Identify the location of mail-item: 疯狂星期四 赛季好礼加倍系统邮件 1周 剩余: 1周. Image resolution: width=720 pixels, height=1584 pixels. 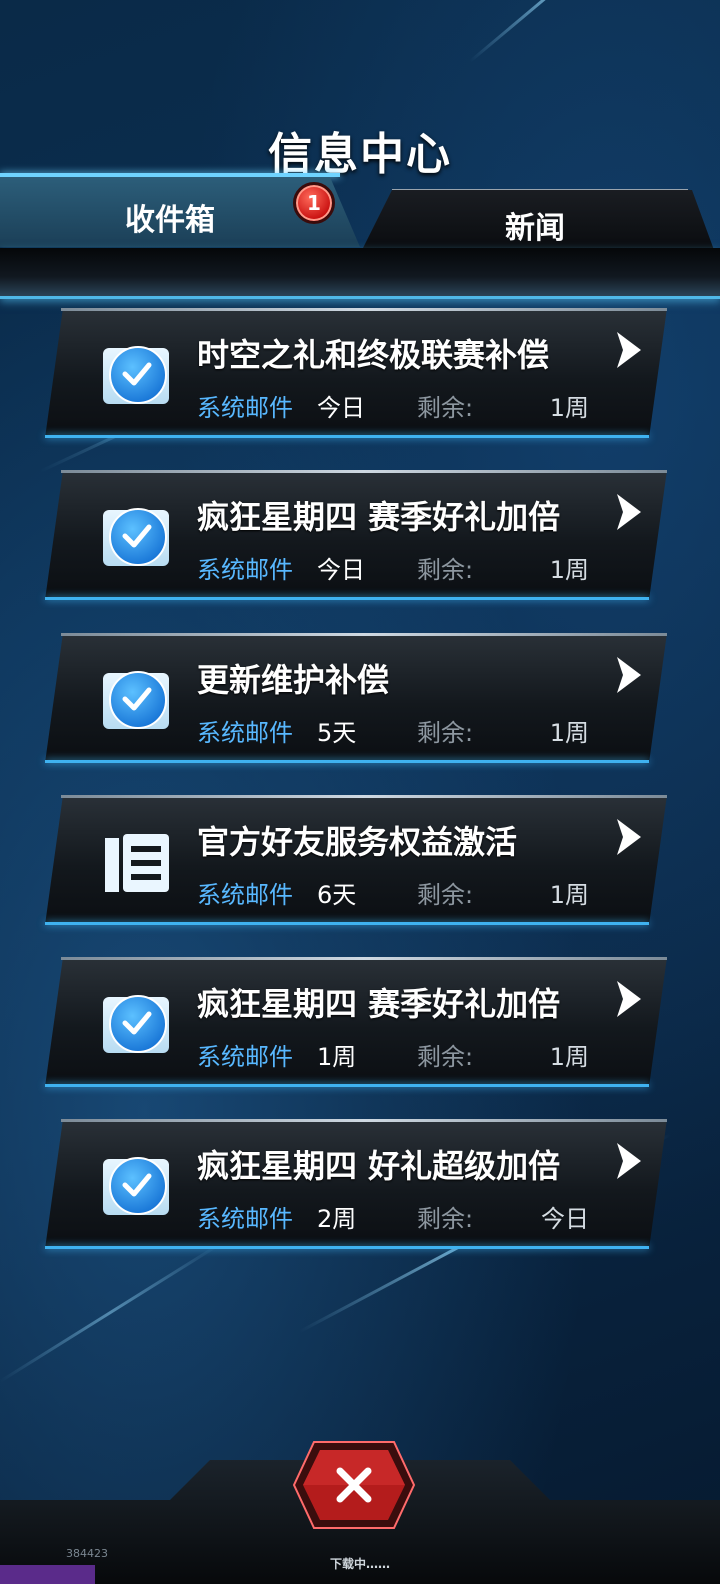
(356, 1022).